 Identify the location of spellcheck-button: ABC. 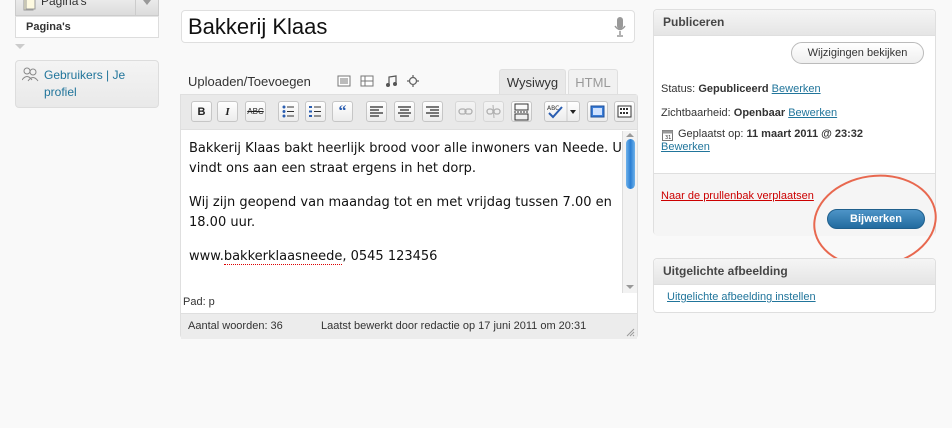
(562, 111).